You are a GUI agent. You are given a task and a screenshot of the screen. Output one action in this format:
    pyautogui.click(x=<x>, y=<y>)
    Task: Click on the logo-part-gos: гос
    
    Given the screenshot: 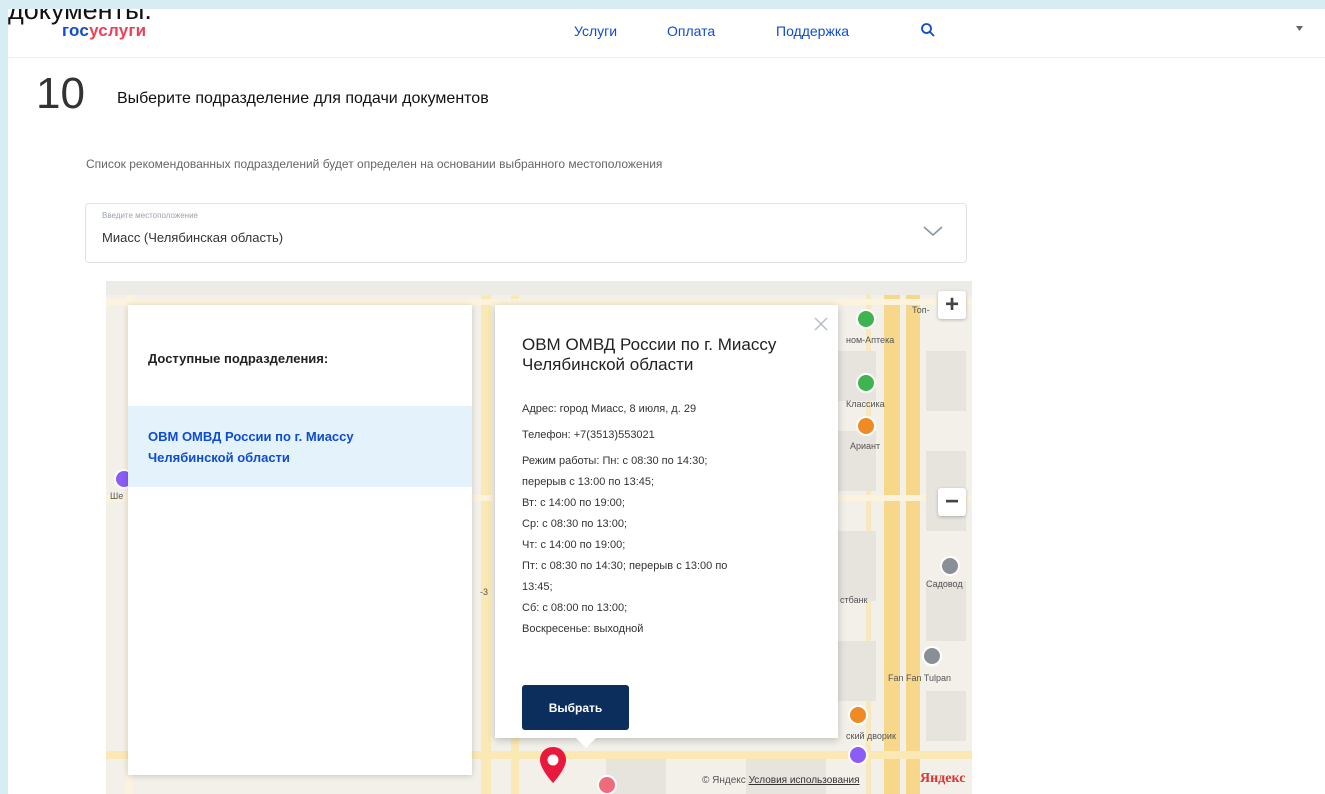 What is the action you would take?
    pyautogui.click(x=76, y=30)
    